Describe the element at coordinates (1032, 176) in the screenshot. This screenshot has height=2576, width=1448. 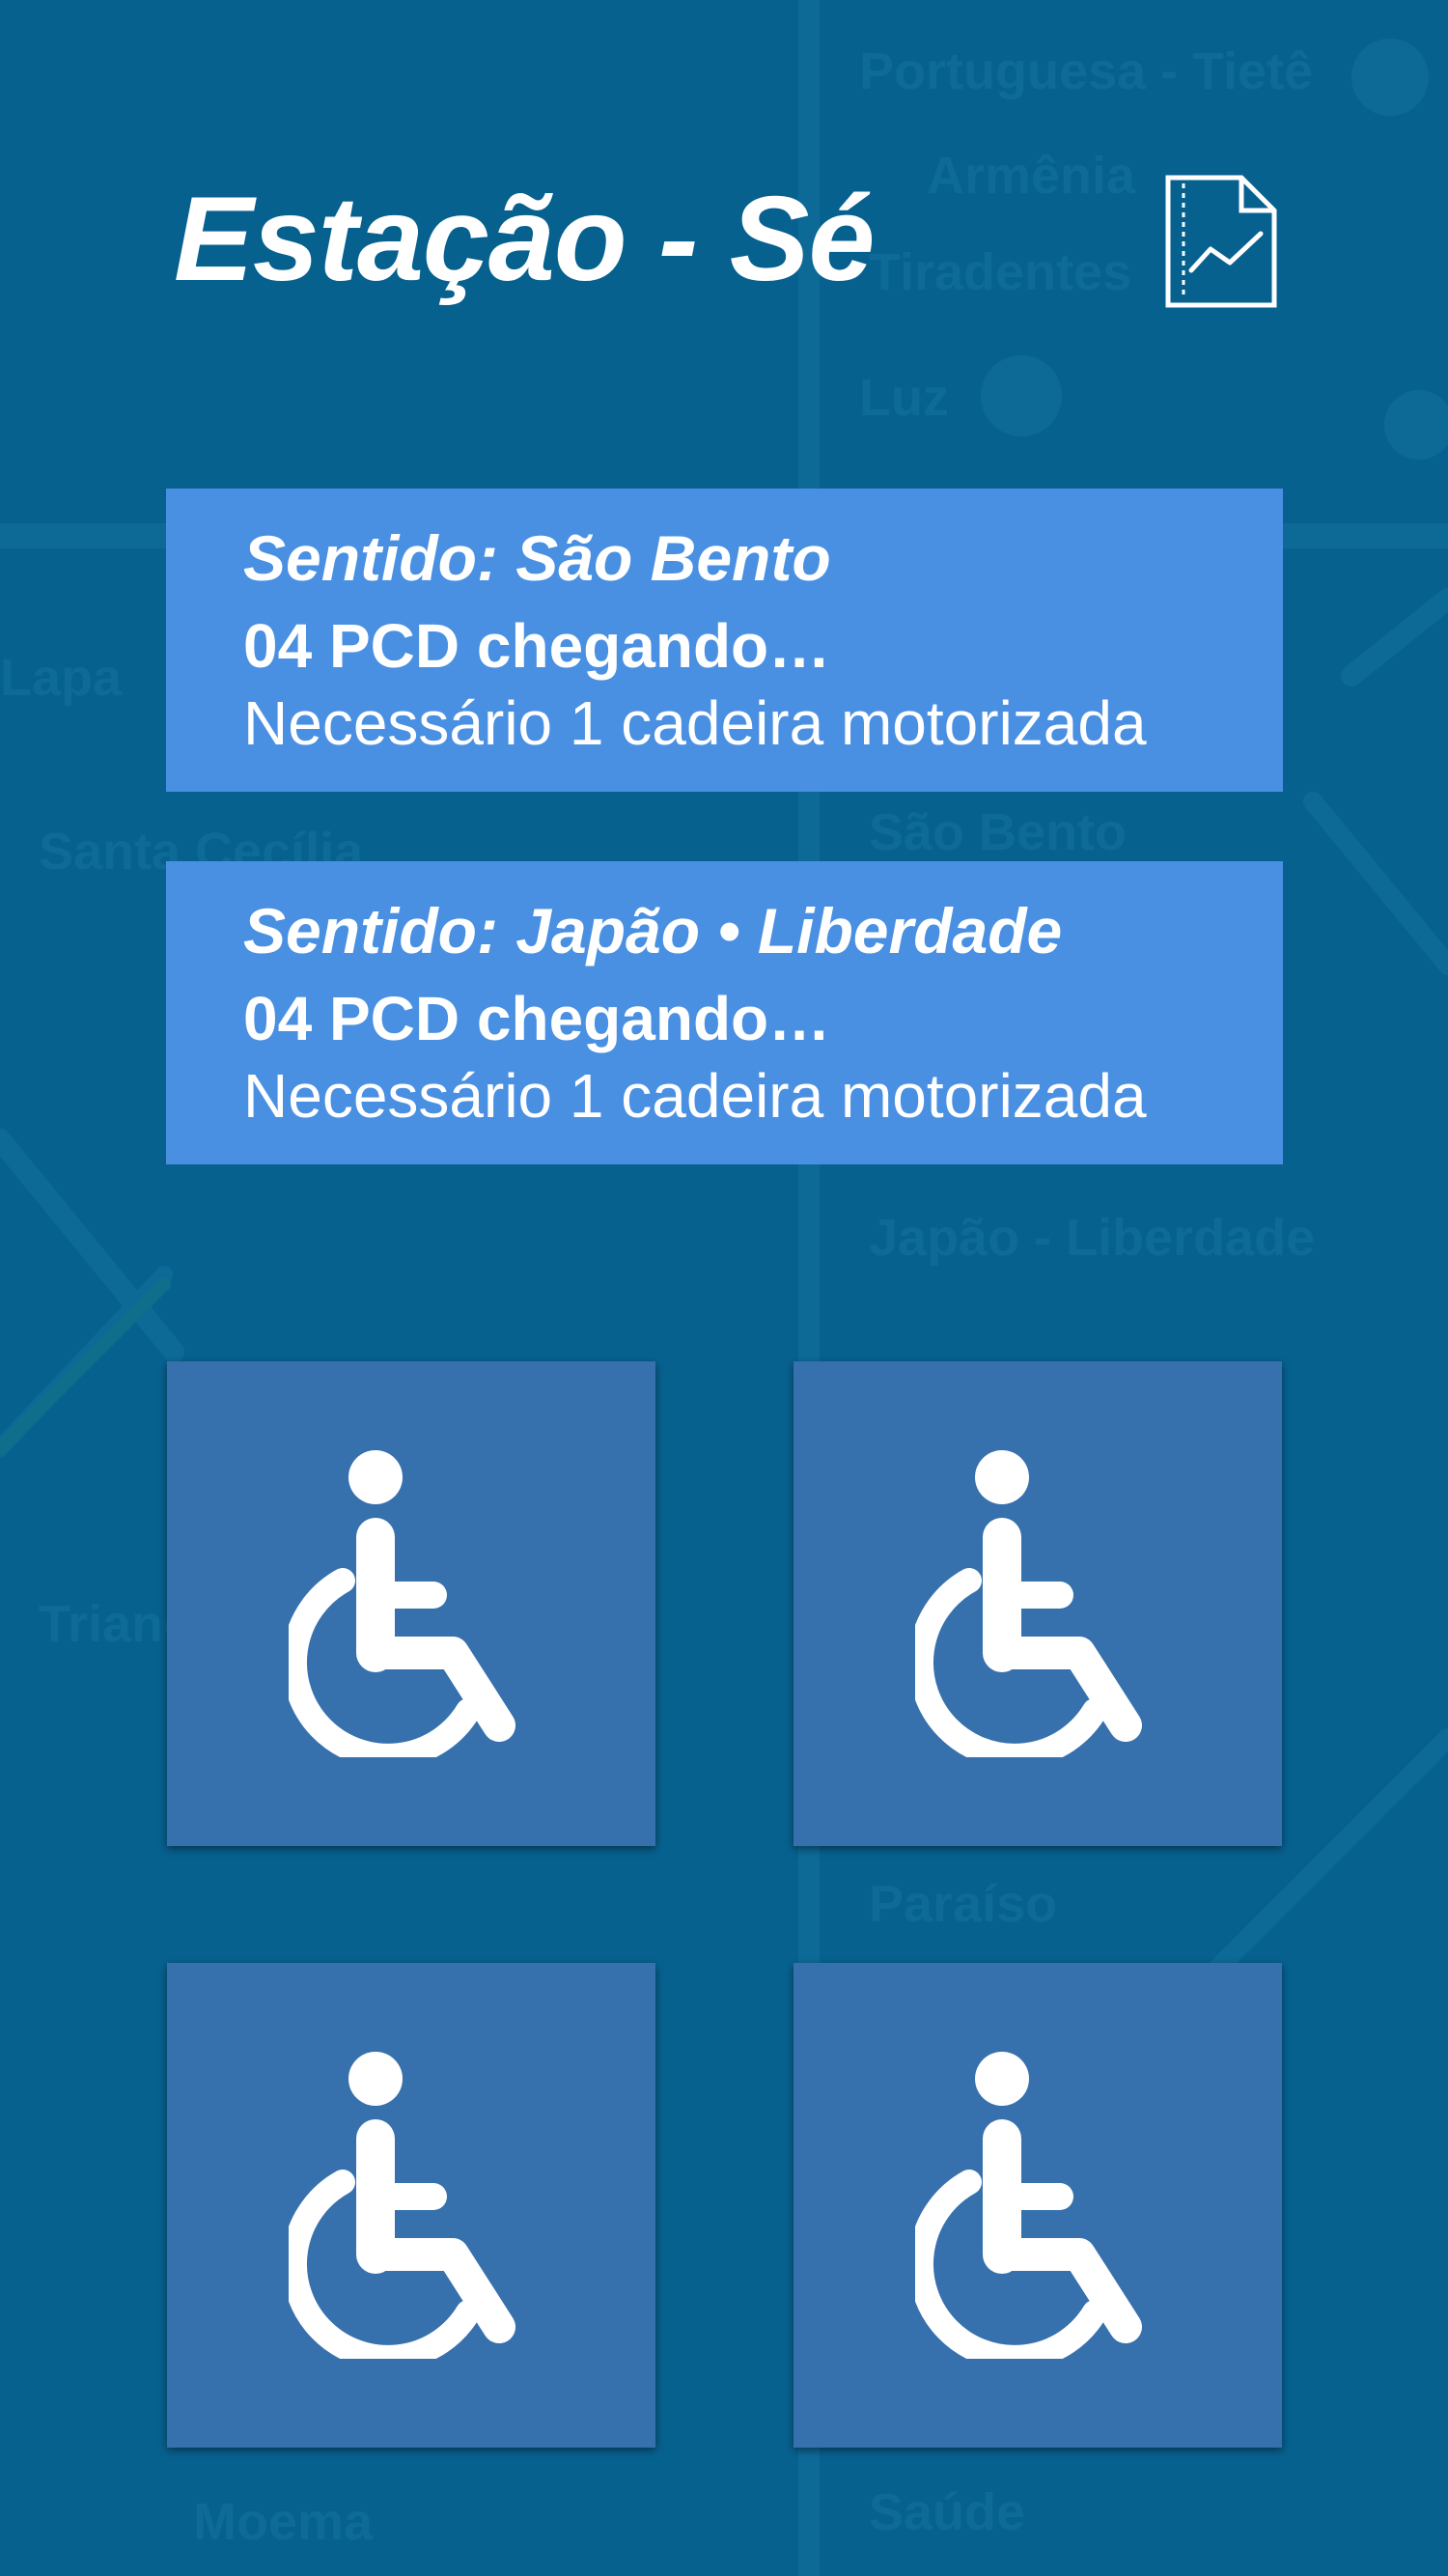
I see `svg-text: Armênia` at that location.